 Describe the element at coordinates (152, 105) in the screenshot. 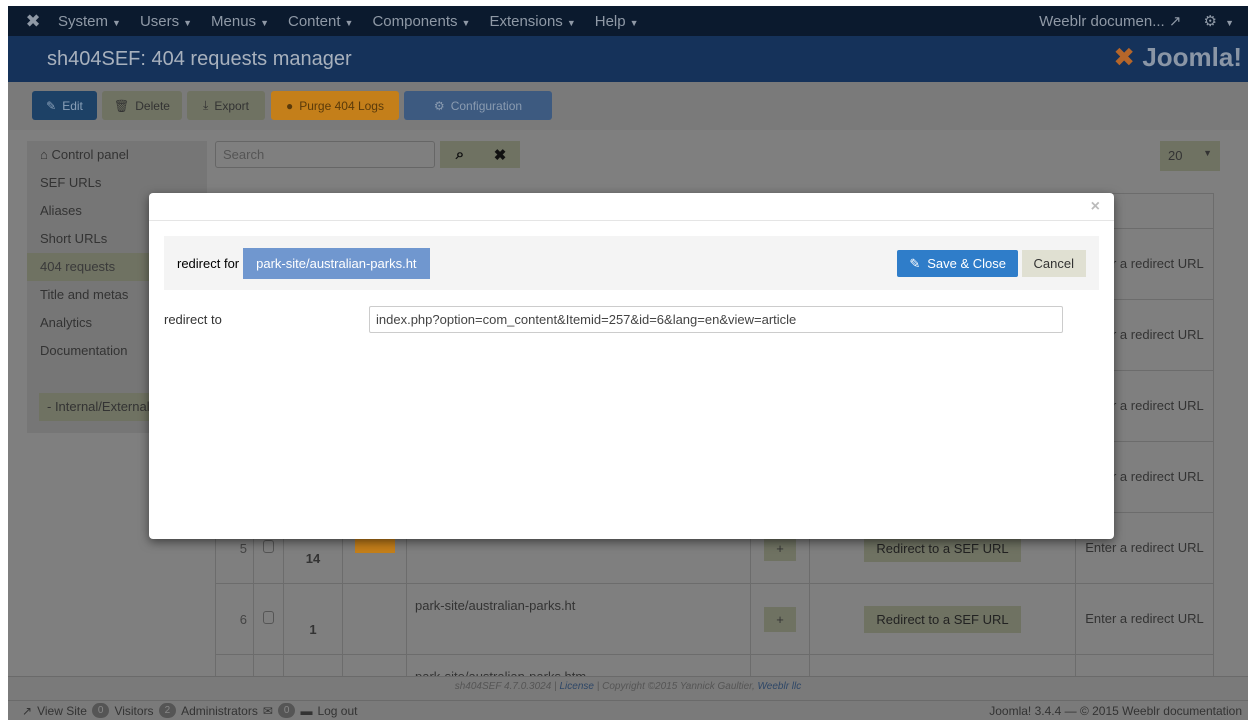

I see `delete-label: Delete` at that location.